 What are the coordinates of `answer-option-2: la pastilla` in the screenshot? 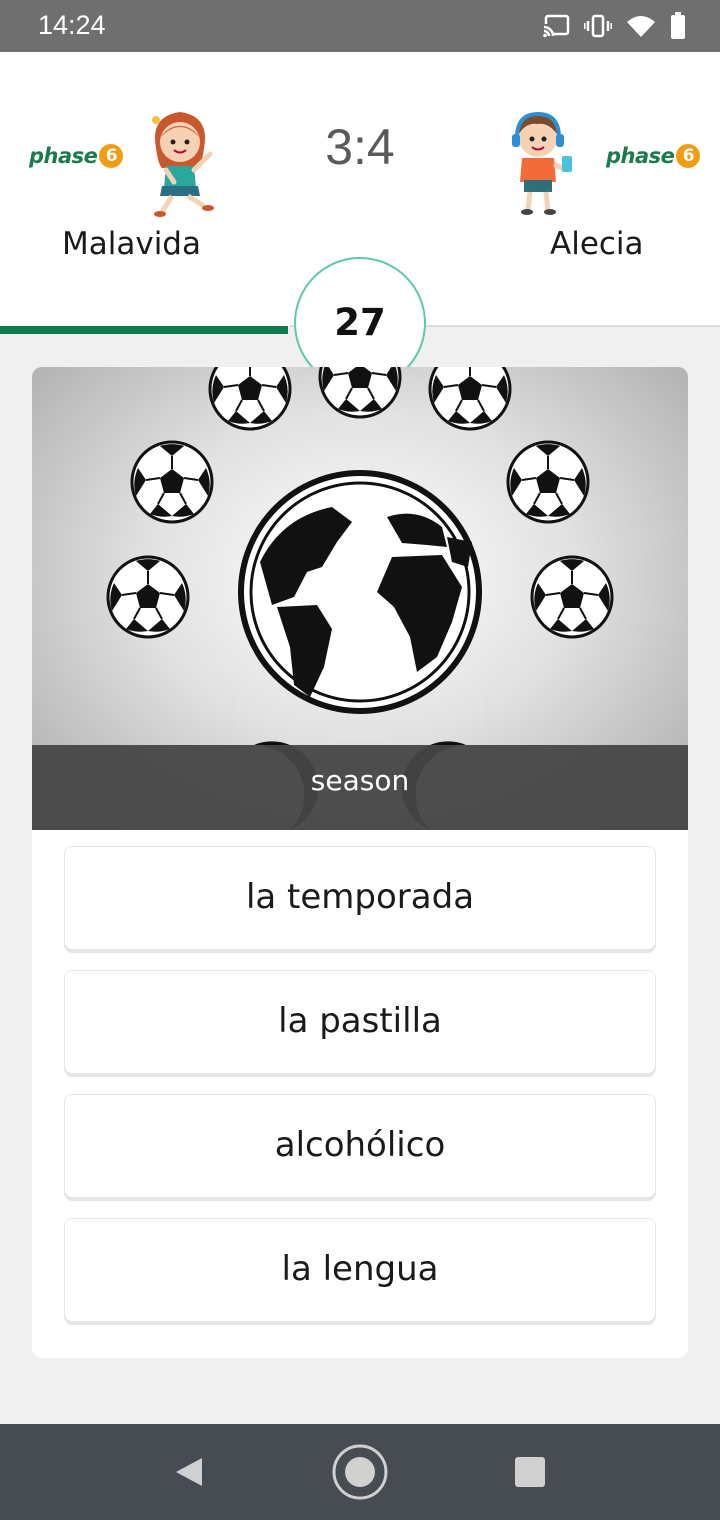 It's located at (360, 1022).